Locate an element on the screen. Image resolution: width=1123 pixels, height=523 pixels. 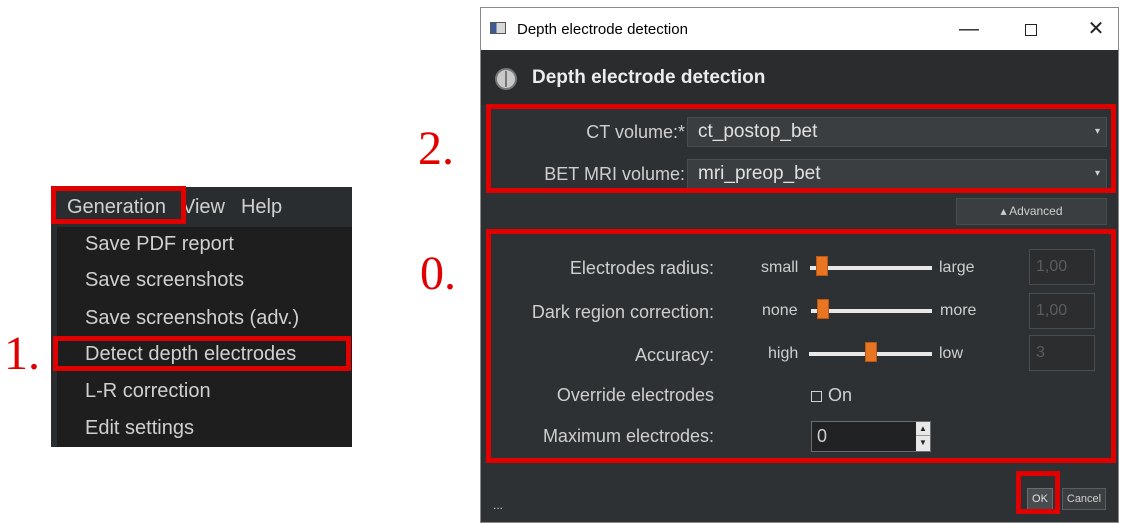
ct-volume-select: ct_postop_bet ▾ is located at coordinates (897, 132).